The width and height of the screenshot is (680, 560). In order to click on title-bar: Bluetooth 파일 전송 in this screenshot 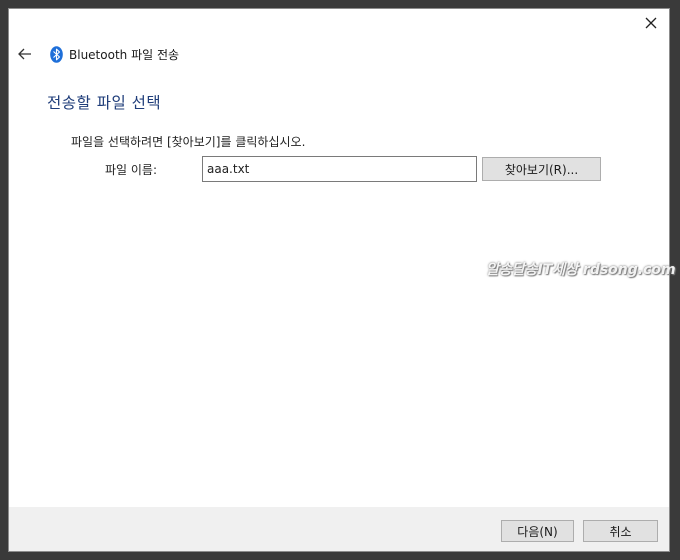, I will do `click(97, 54)`.